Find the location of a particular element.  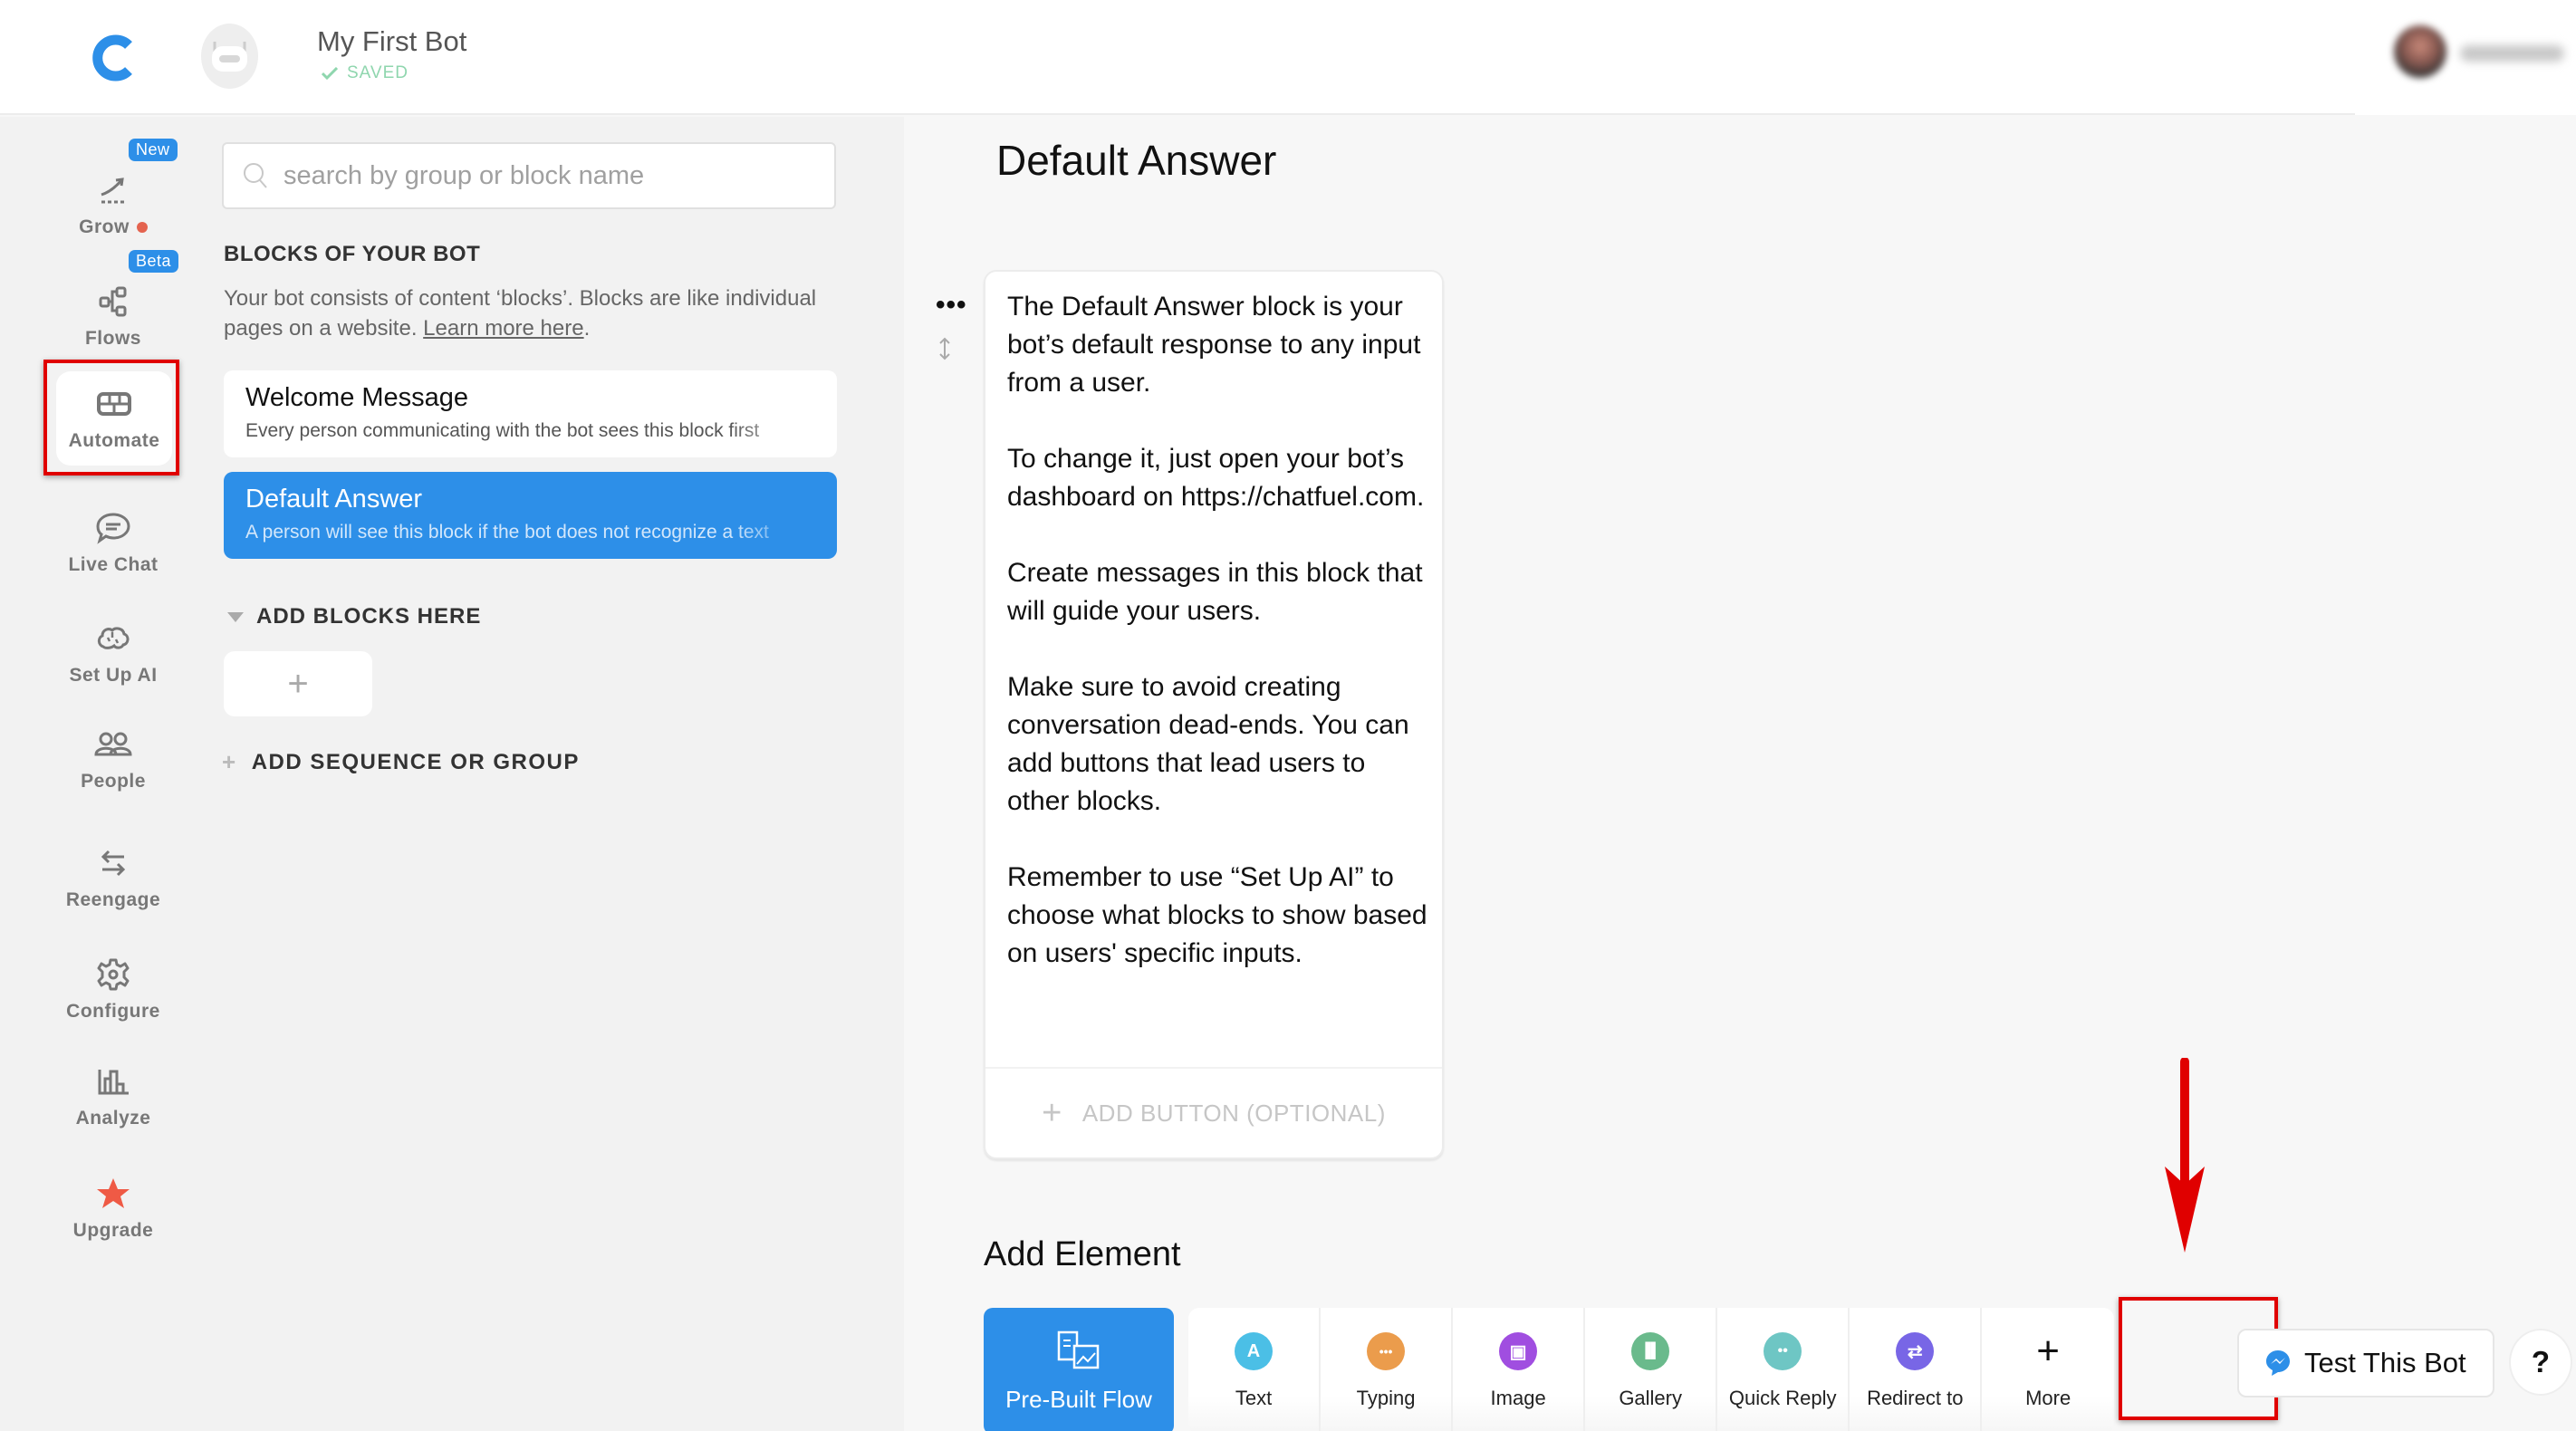

card-menu-icon: ••• is located at coordinates (951, 305).